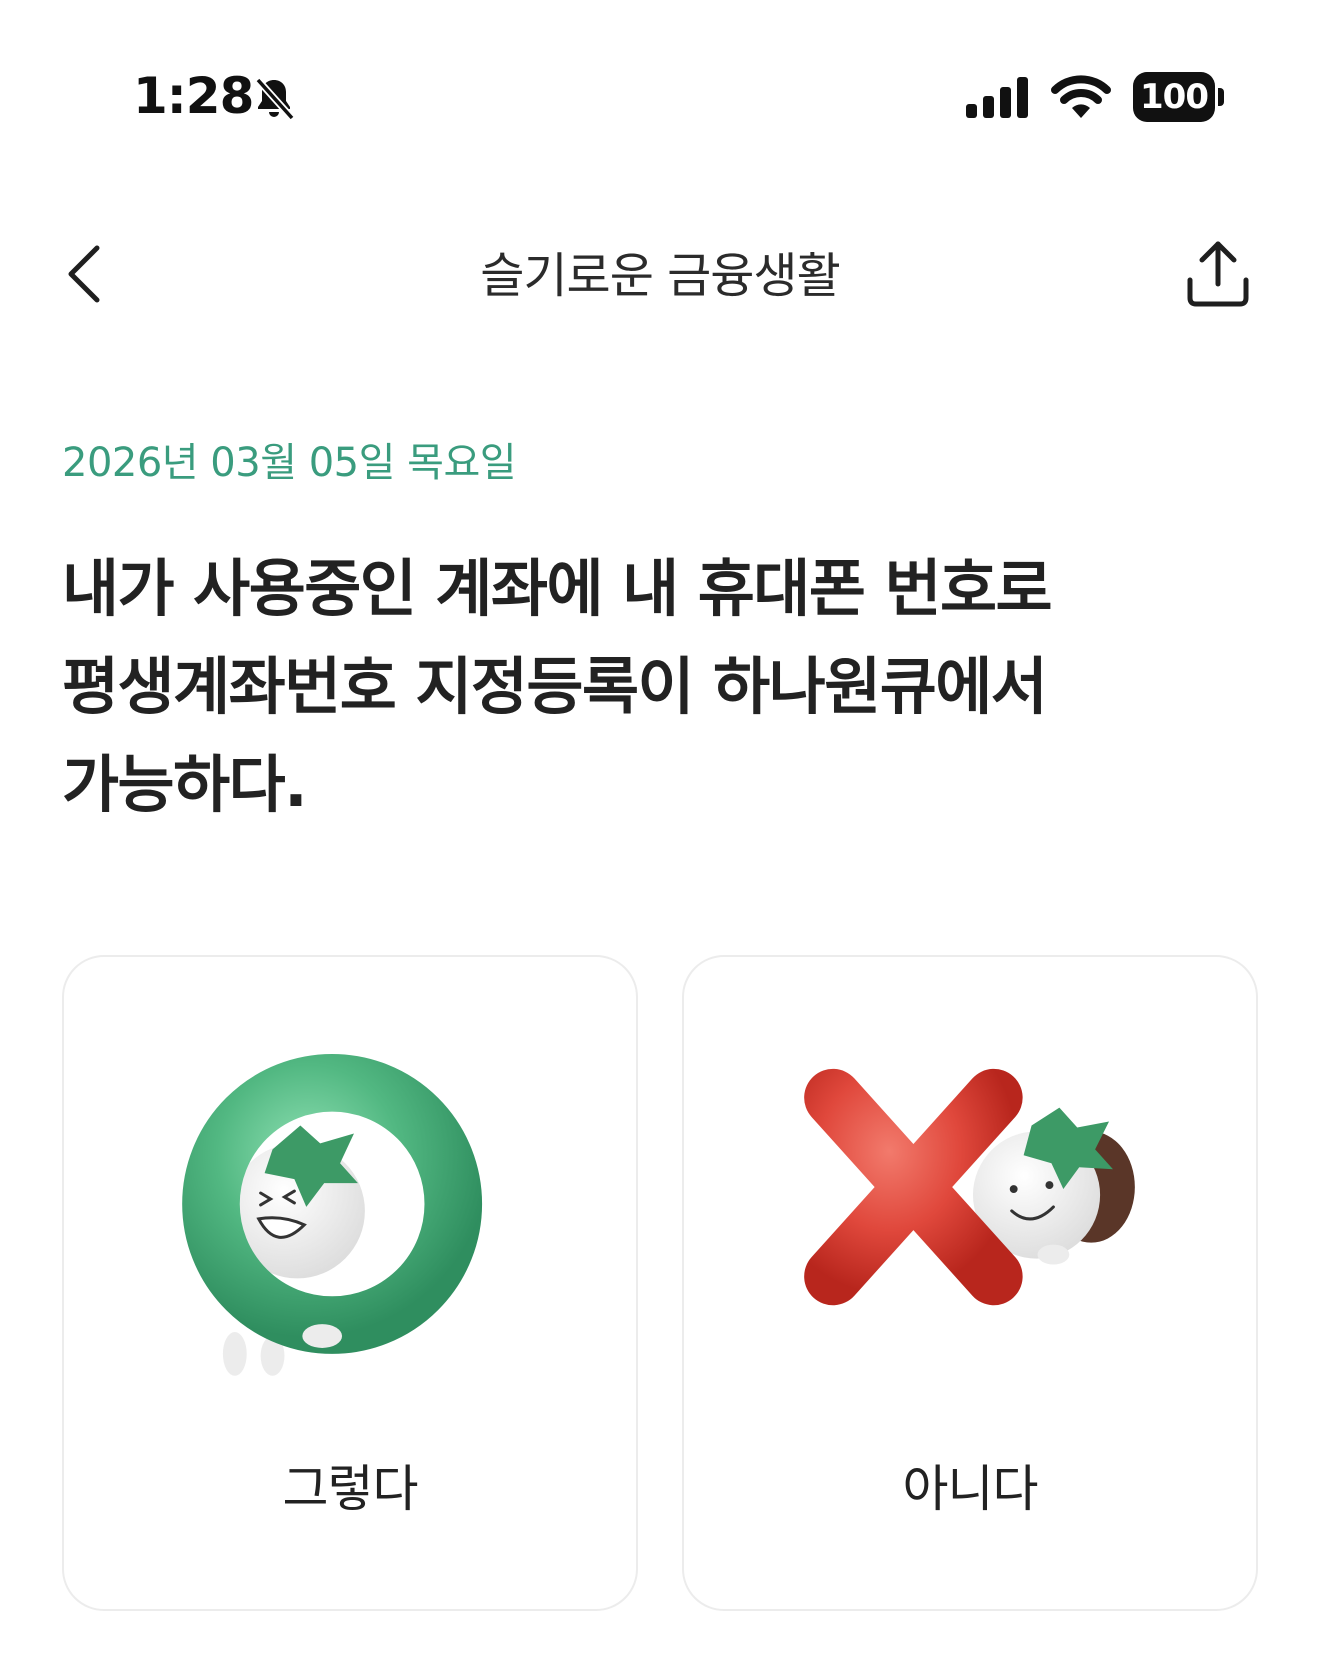 Image resolution: width=1320 pixels, height=1660 pixels. What do you see at coordinates (1081, 96) in the screenshot?
I see `wifi-icon` at bounding box center [1081, 96].